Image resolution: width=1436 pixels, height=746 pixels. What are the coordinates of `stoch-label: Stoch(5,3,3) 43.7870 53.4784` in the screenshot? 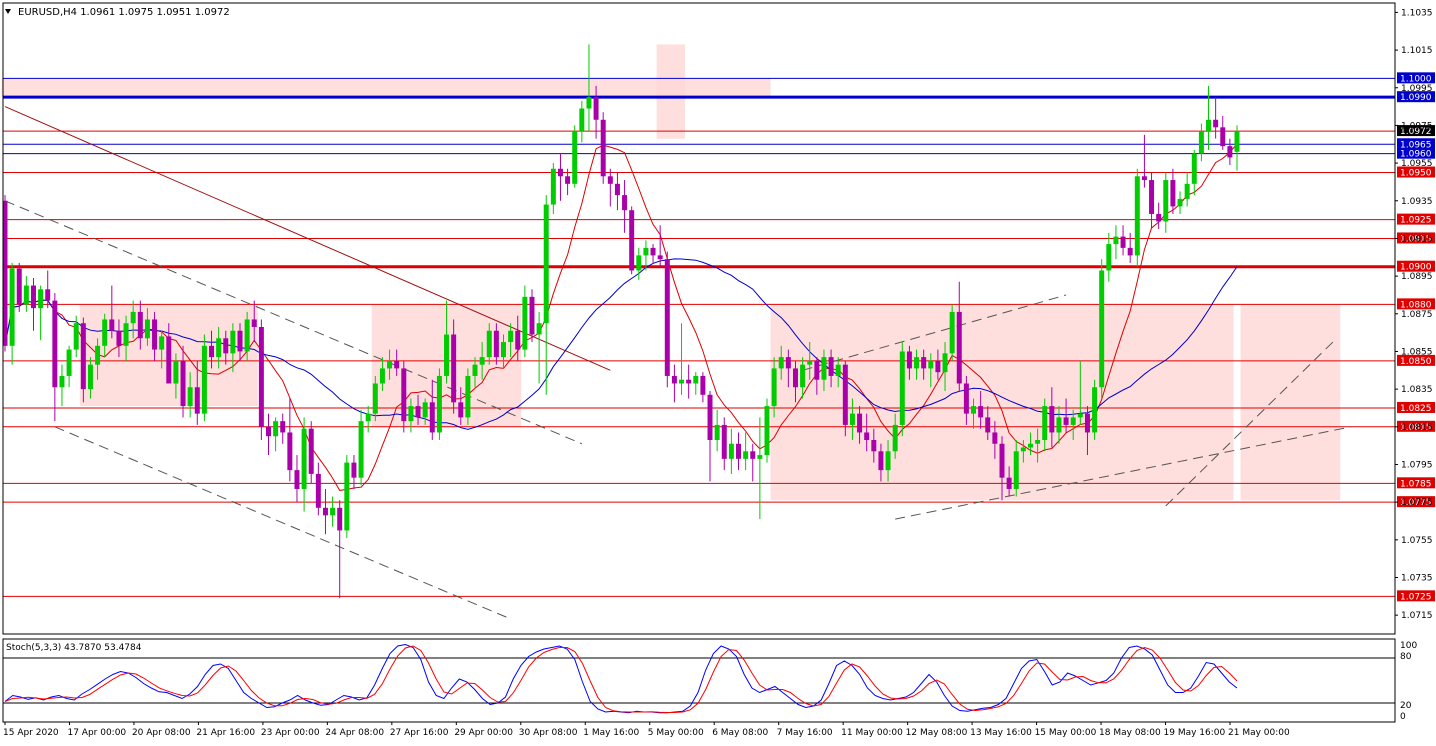 It's located at (74, 648).